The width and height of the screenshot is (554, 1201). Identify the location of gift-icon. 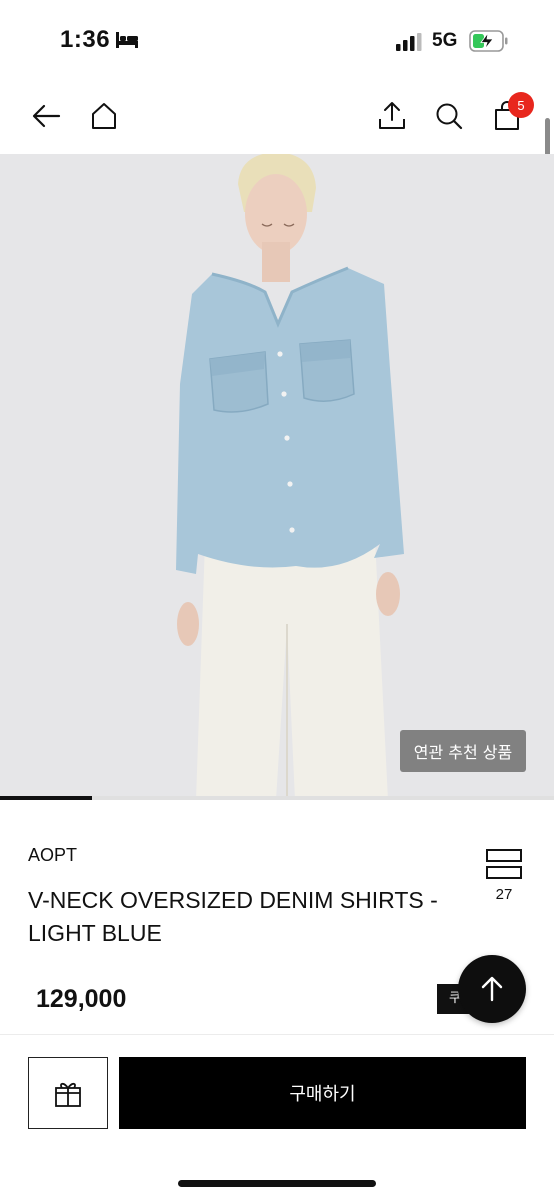
(68, 1094).